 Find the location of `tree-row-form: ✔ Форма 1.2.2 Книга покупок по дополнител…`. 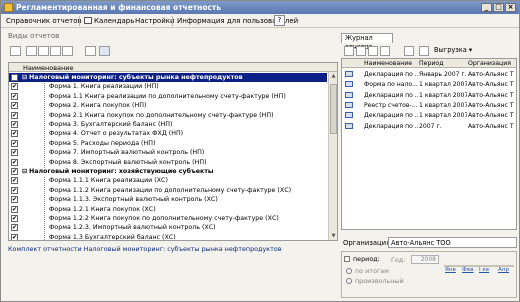

tree-row-form: ✔ Форма 1.2.2 Книга покупок по дополнител… is located at coordinates (168, 218).